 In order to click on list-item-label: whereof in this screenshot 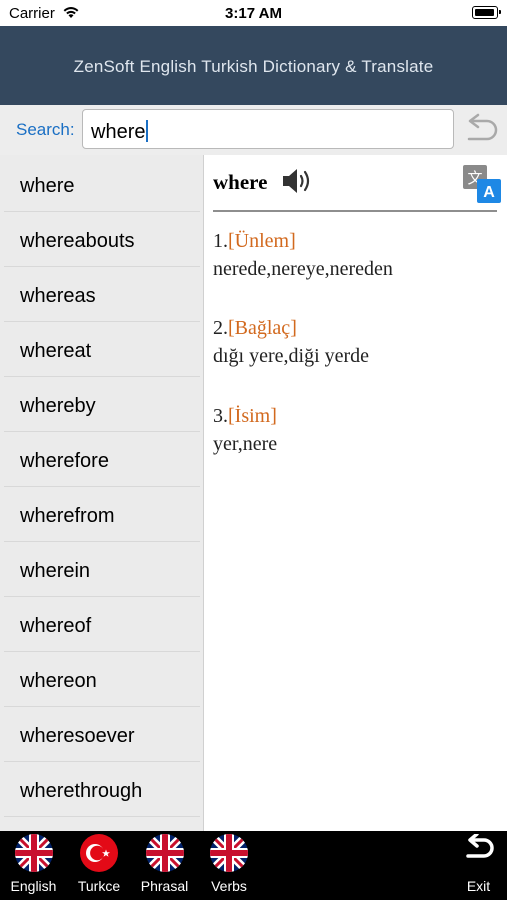, I will do `click(56, 626)`.